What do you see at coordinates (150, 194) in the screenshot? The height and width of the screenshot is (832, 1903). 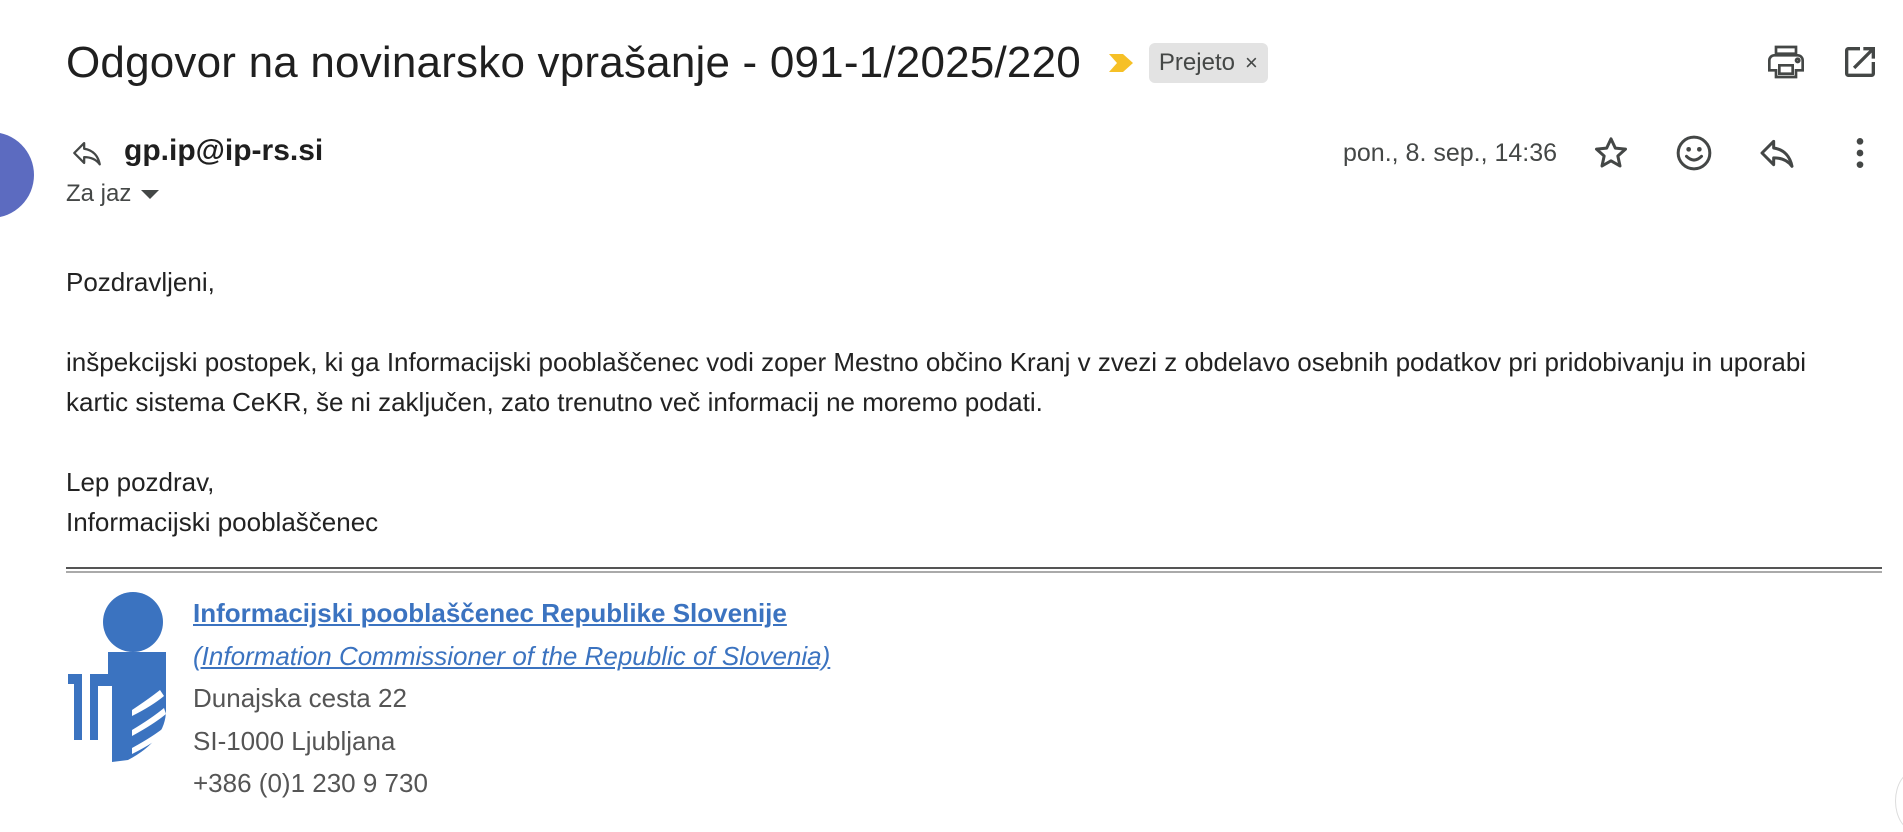 I see `chevron-down-icon` at bounding box center [150, 194].